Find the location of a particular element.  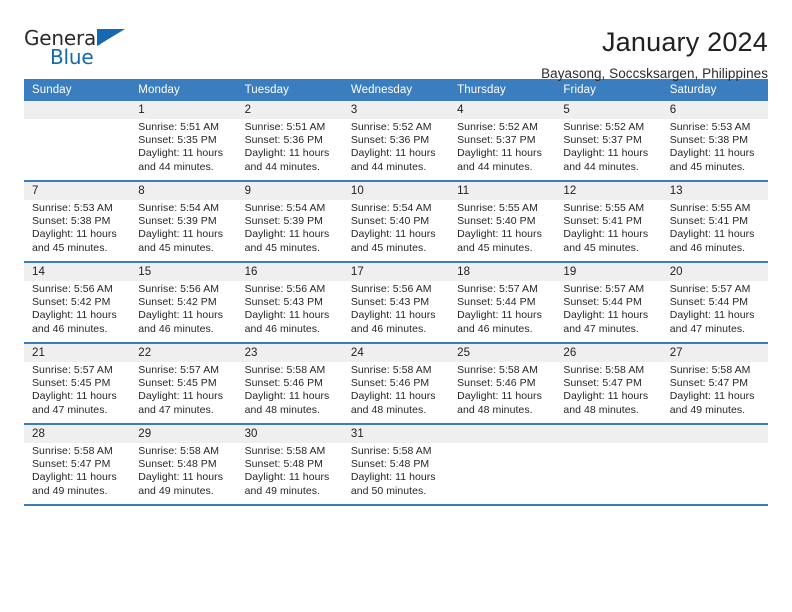

day-number: 26 is located at coordinates (608, 352).